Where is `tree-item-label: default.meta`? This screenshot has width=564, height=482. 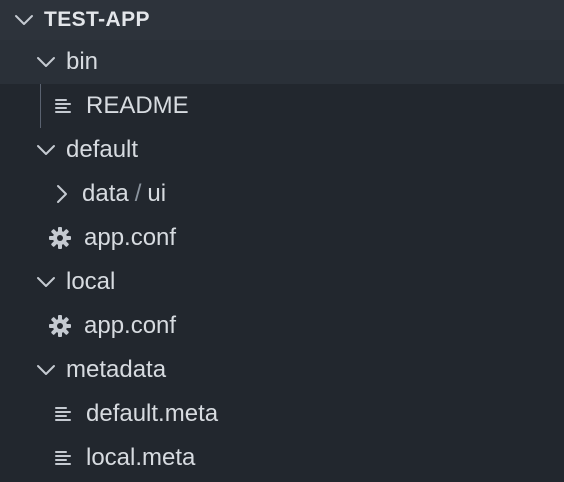
tree-item-label: default.meta is located at coordinates (152, 413).